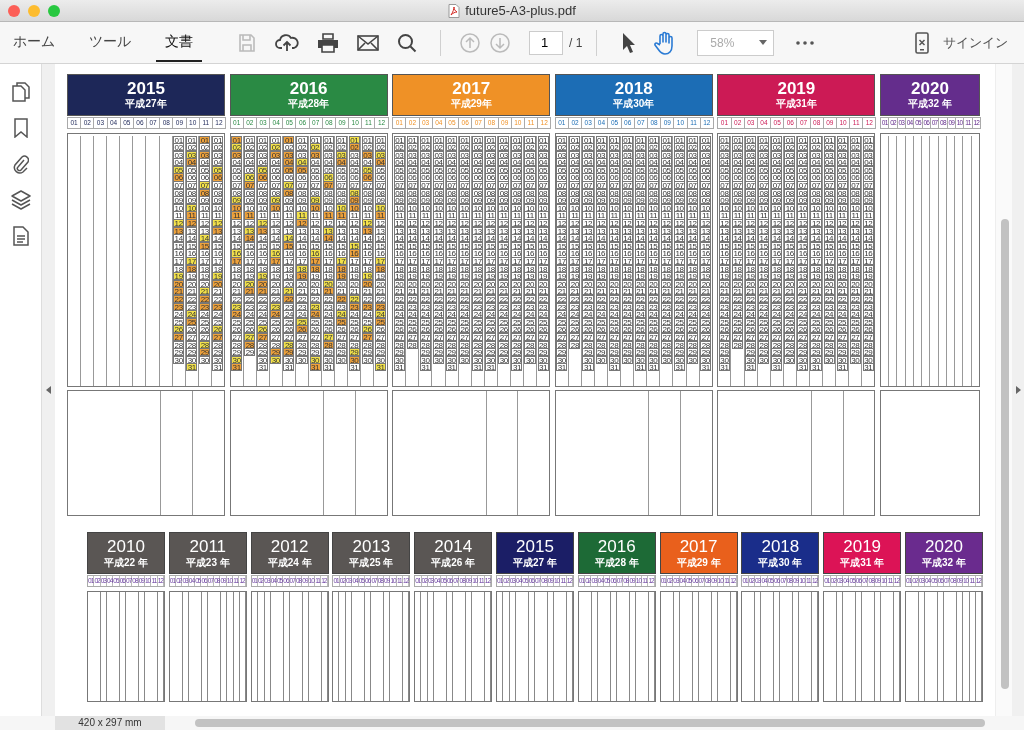 The image size is (1024, 730). What do you see at coordinates (368, 42) in the screenshot?
I see `envelope-icon` at bounding box center [368, 42].